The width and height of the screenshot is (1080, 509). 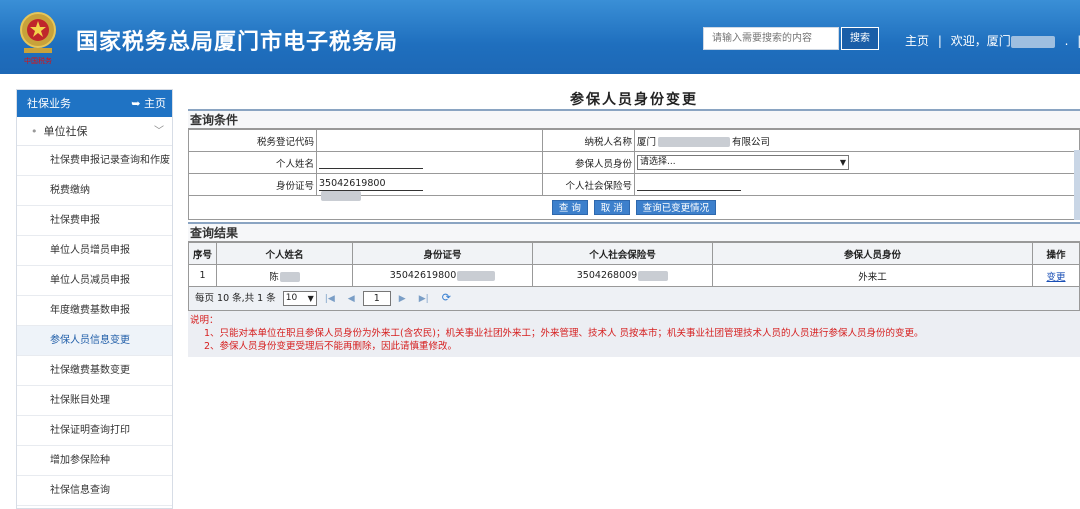 What do you see at coordinates (634, 100) in the screenshot?
I see `page-title: 参保人员身份变更` at bounding box center [634, 100].